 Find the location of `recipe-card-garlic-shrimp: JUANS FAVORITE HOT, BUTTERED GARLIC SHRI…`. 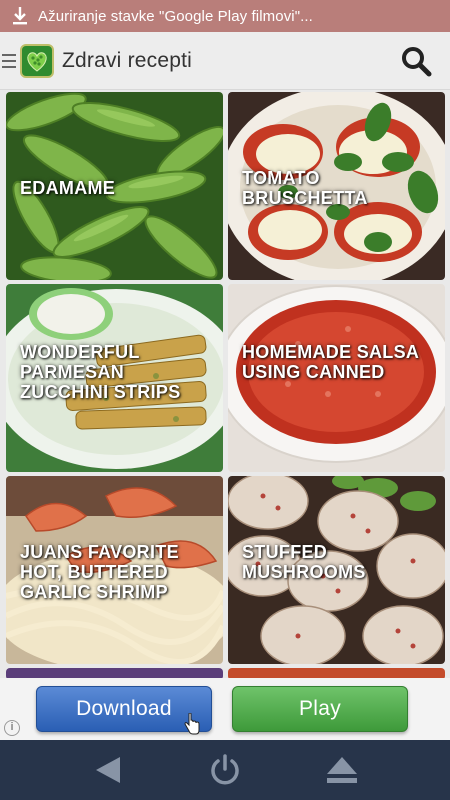

recipe-card-garlic-shrimp: JUANS FAVORITE HOT, BUTTERED GARLIC SHRI… is located at coordinates (114, 570).